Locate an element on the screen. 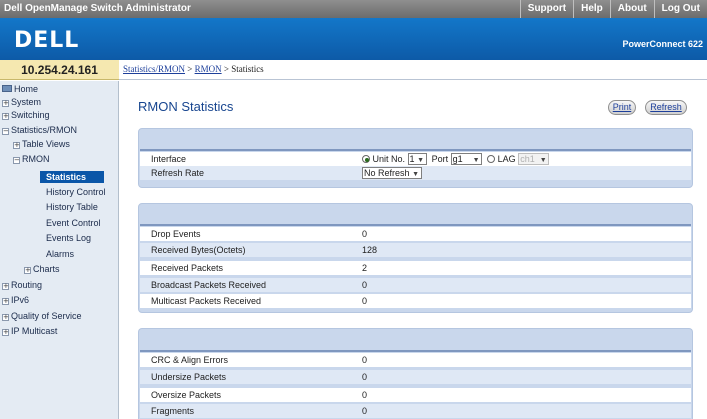 Image resolution: width=707 pixels, height=419 pixels. sidebar-item-rmon: − RMON is located at coordinates (31, 159).